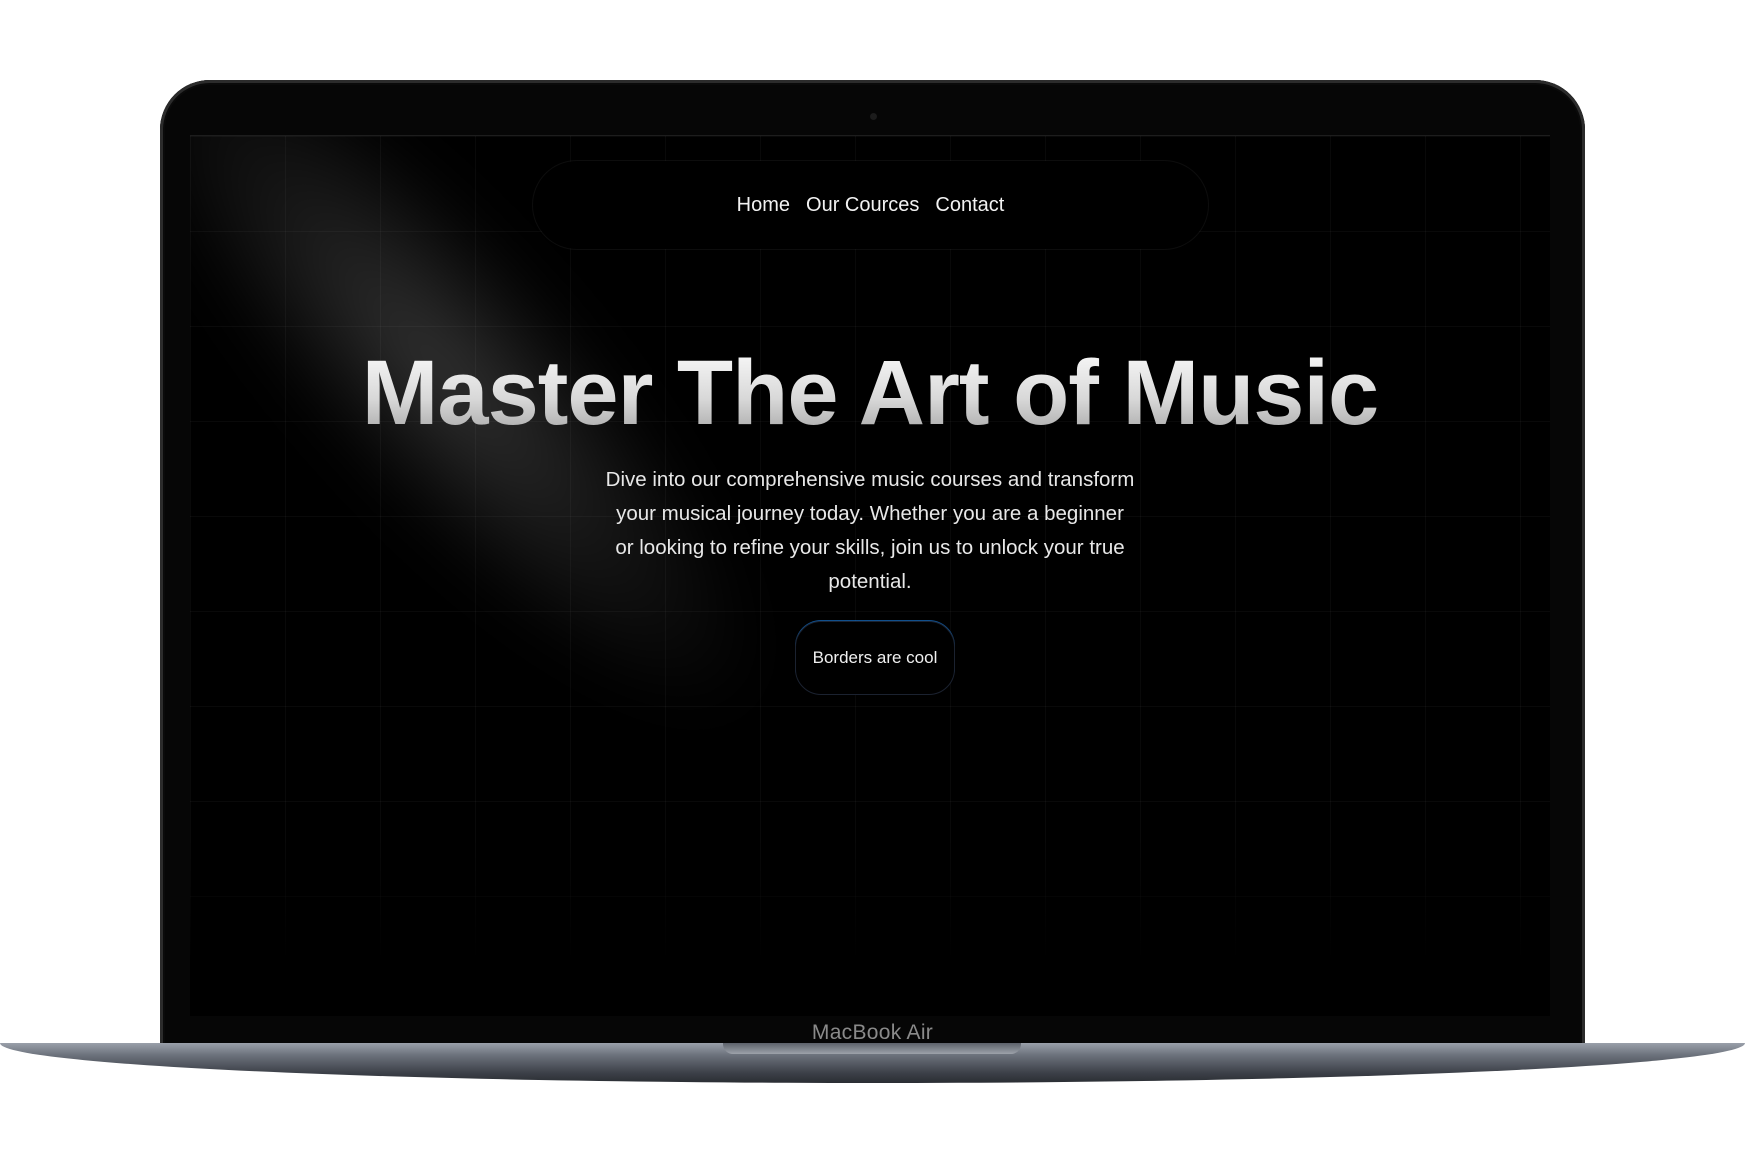  Describe the element at coordinates (872, 1048) in the screenshot. I see `laptop-notch` at that location.